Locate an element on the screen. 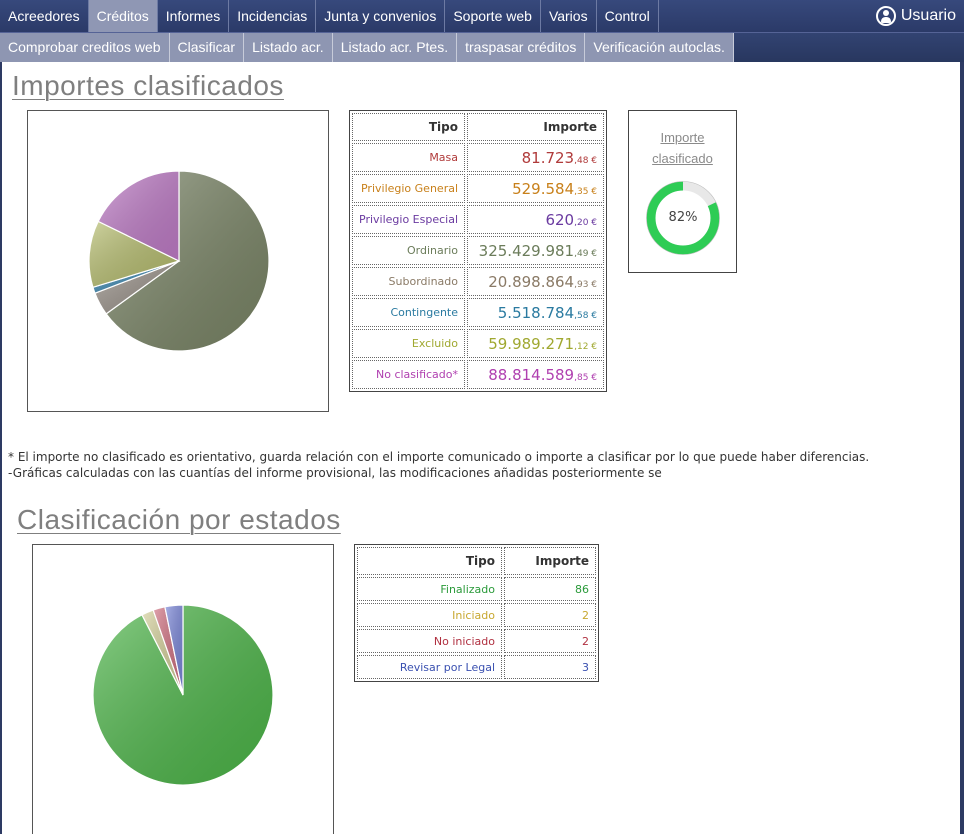 This screenshot has height=834, width=964. importe-cents: ,85 € is located at coordinates (586, 377).